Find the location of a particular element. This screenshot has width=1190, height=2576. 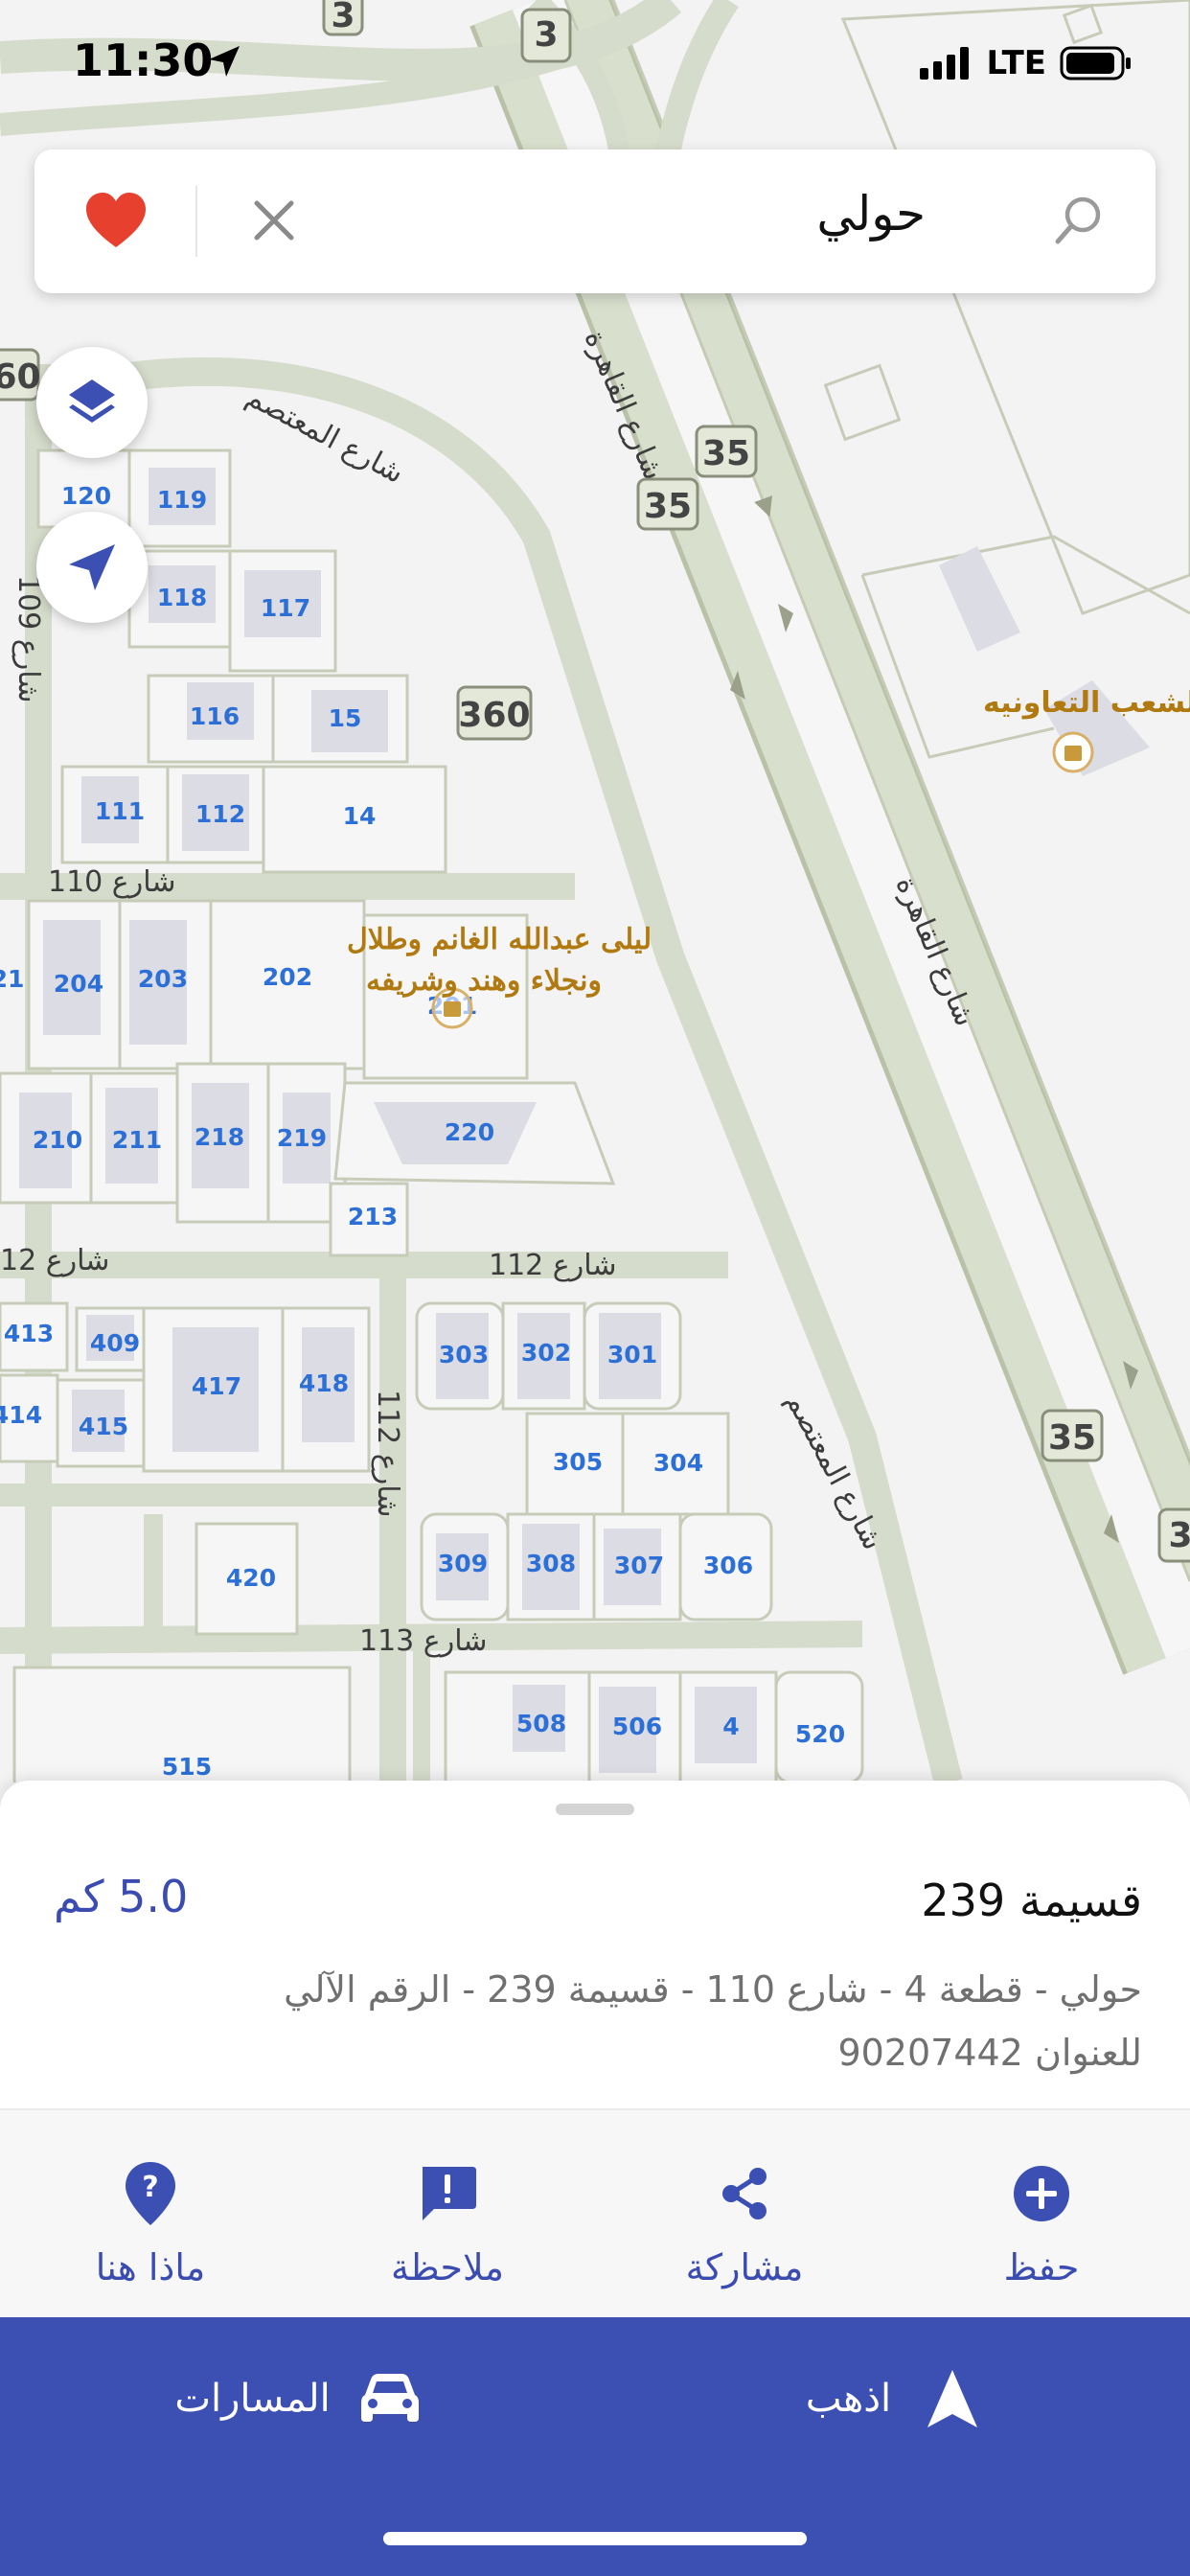

svg-text: 210 is located at coordinates (58, 1140).